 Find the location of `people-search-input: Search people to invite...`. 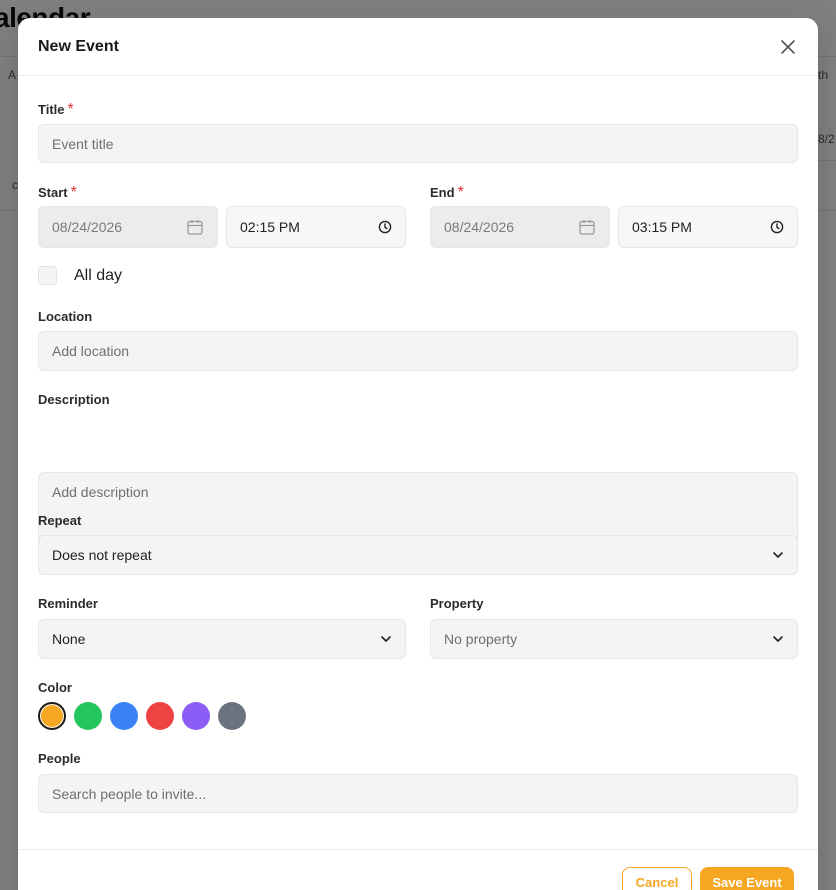

people-search-input: Search people to invite... is located at coordinates (418, 793).